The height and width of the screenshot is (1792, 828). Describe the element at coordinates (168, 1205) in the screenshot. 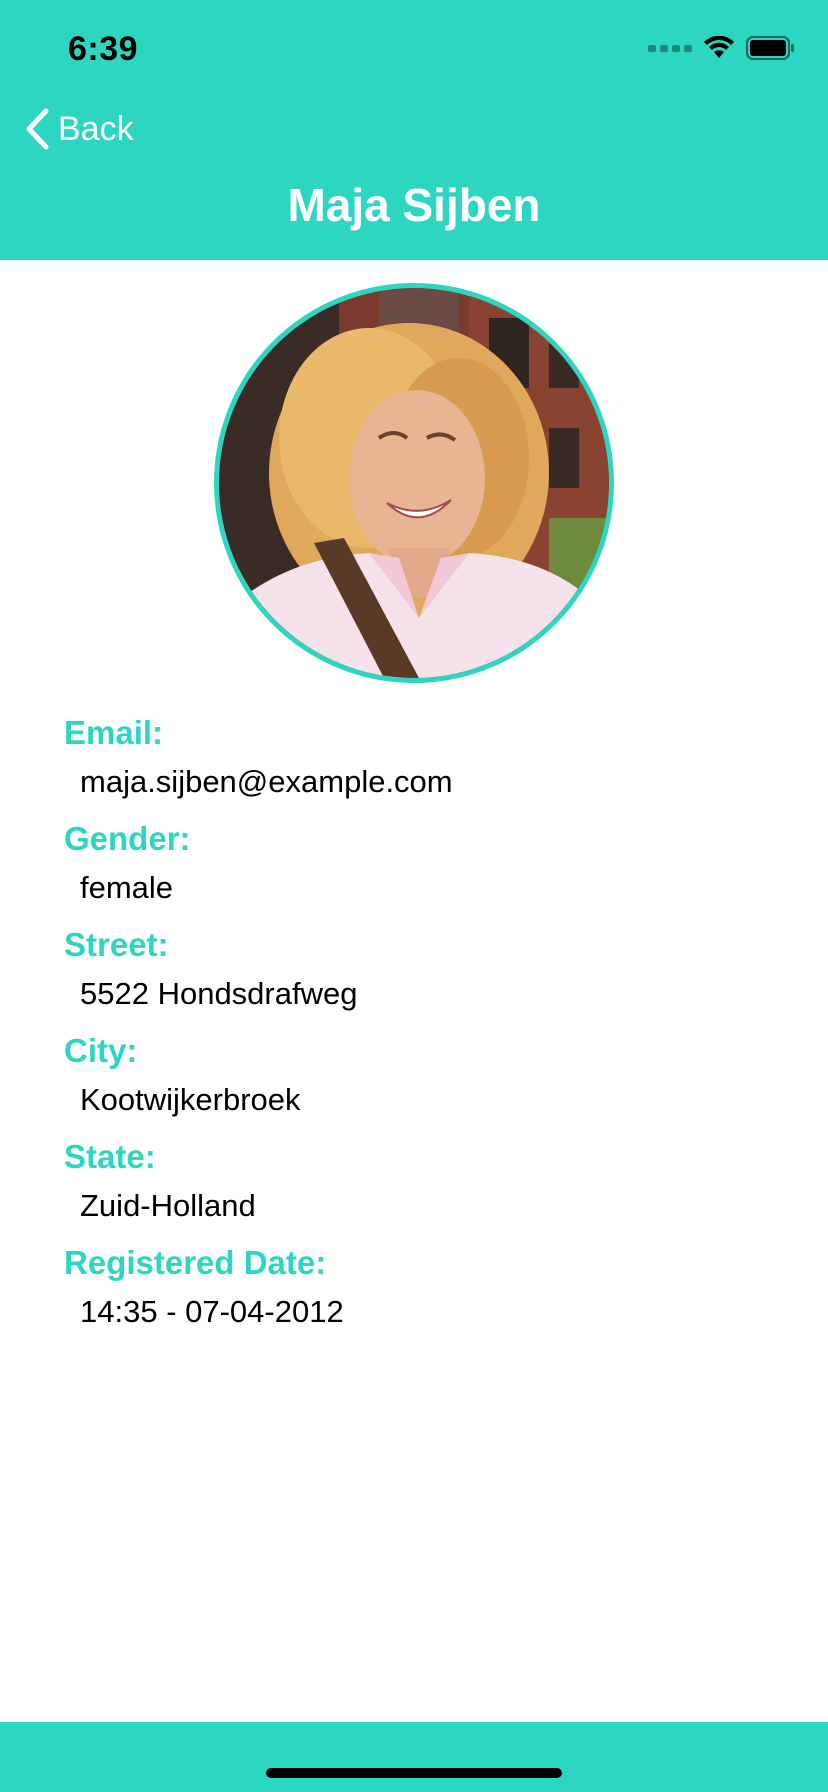

I see `state-value: Zuid-Holland` at that location.